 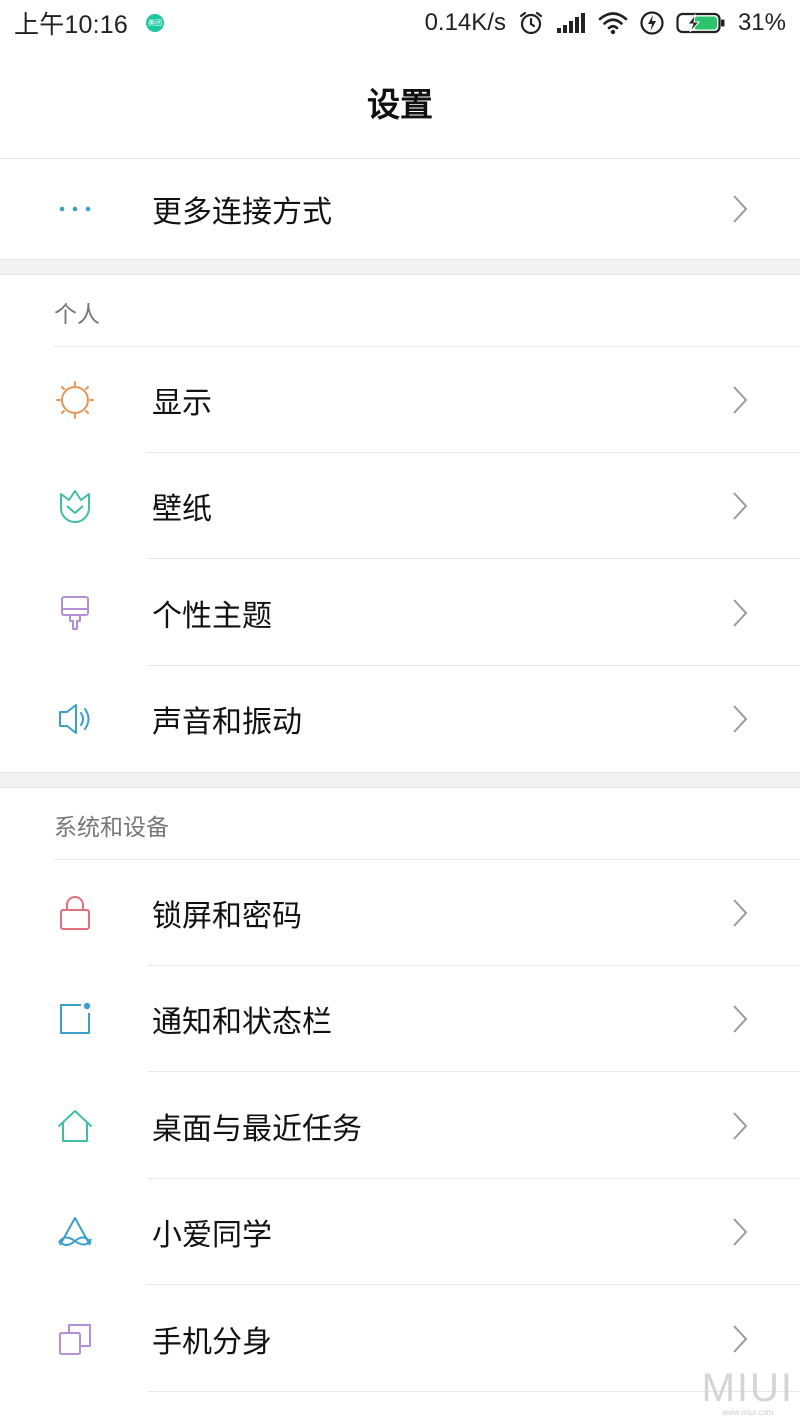 I want to click on title-bar: 设置, so click(x=400, y=102).